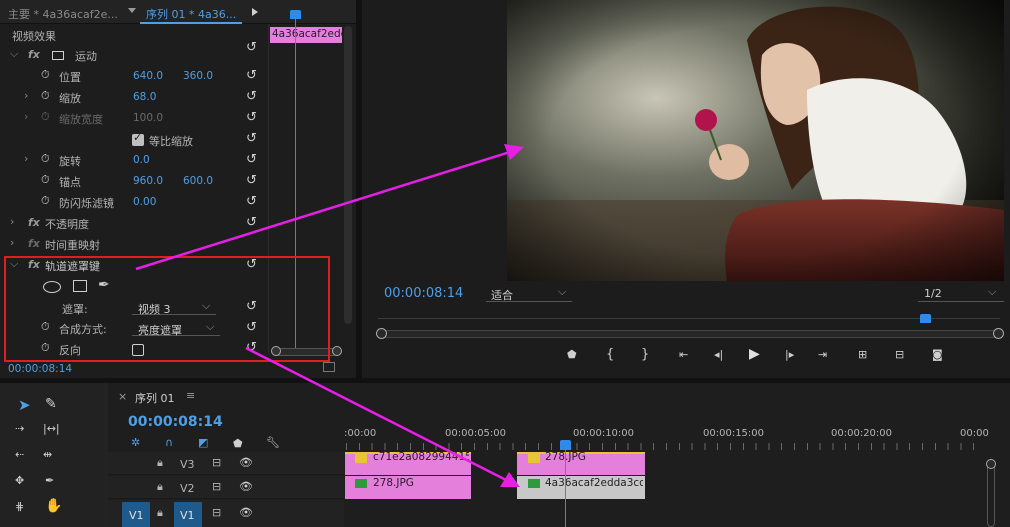 Image resolution: width=1010 pixels, height=527 pixels. I want to click on pen-tool-icon: ✒, so click(49, 480).